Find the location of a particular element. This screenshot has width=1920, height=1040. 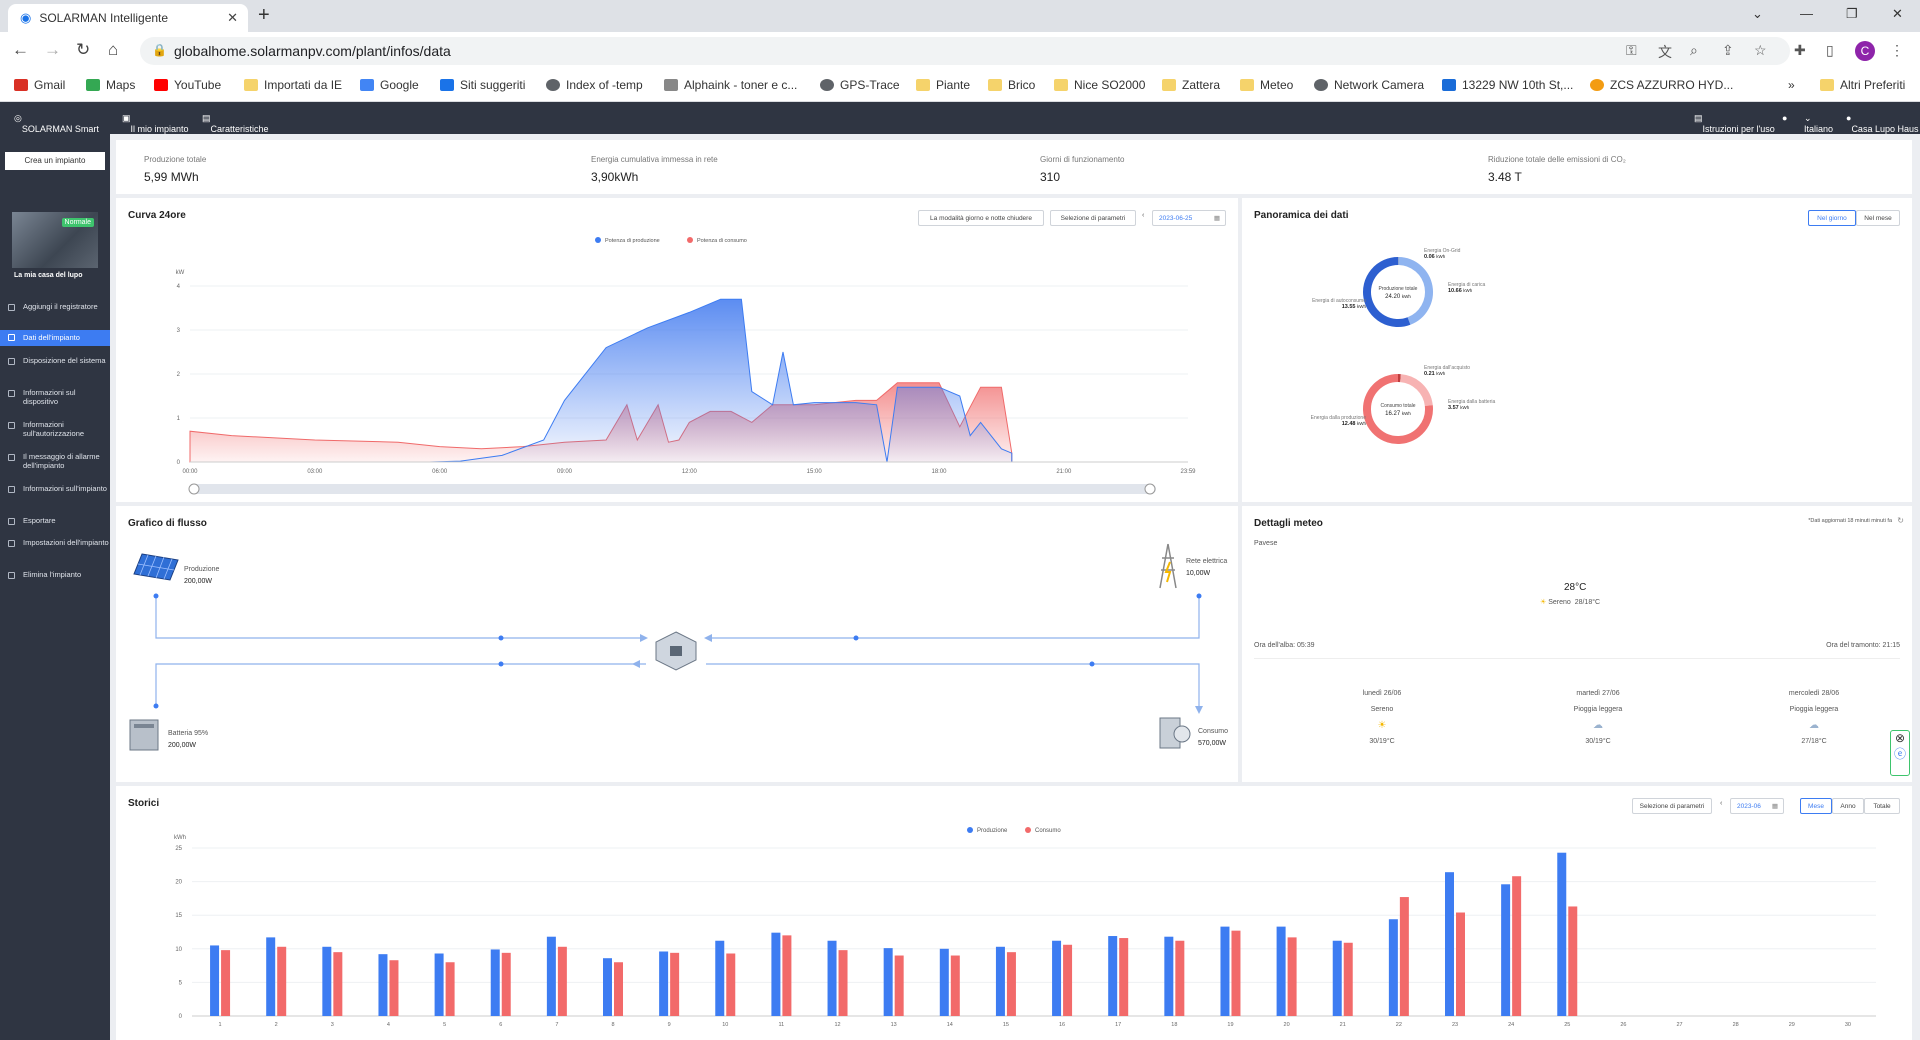

sidebar-item-device: Informazioni sul dispositivo is located at coordinates (55, 398).